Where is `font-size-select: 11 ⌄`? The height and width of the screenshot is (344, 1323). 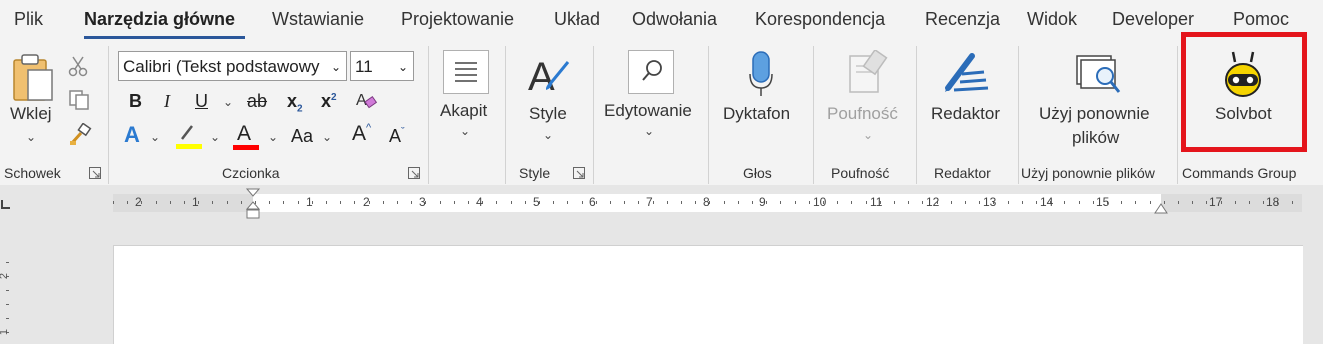 font-size-select: 11 ⌄ is located at coordinates (382, 66).